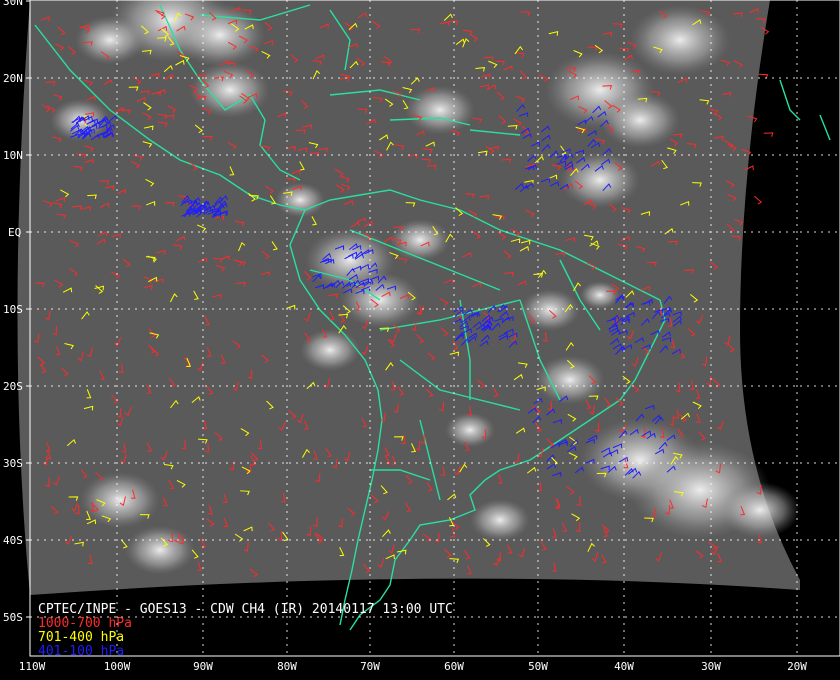 Image resolution: width=840 pixels, height=680 pixels. I want to click on legend-high-level: 401-100 hPa, so click(81, 651).